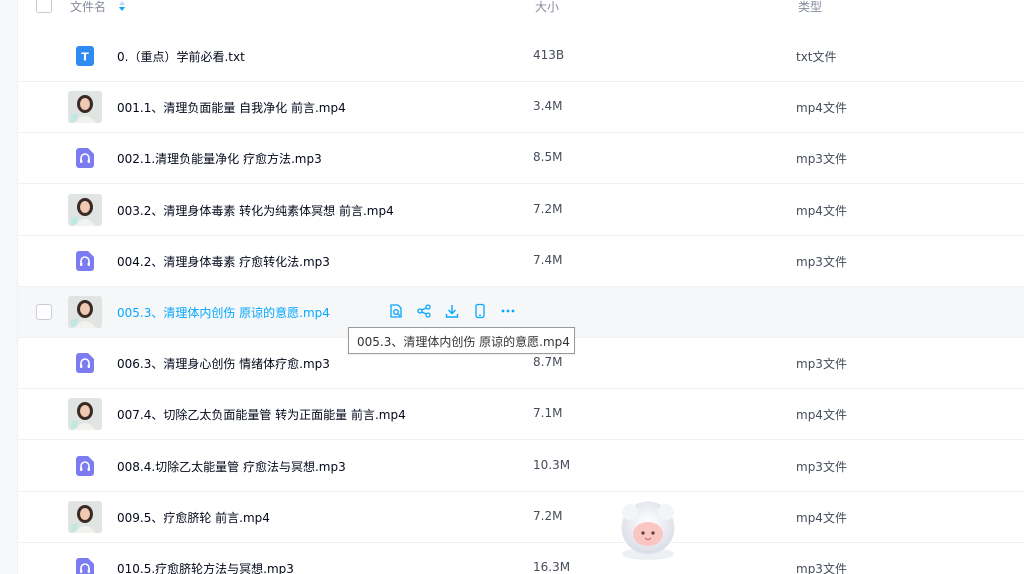  What do you see at coordinates (231, 107) in the screenshot?
I see `file-name: 001.1、清理负面能量 自我净化 前言.mp4` at bounding box center [231, 107].